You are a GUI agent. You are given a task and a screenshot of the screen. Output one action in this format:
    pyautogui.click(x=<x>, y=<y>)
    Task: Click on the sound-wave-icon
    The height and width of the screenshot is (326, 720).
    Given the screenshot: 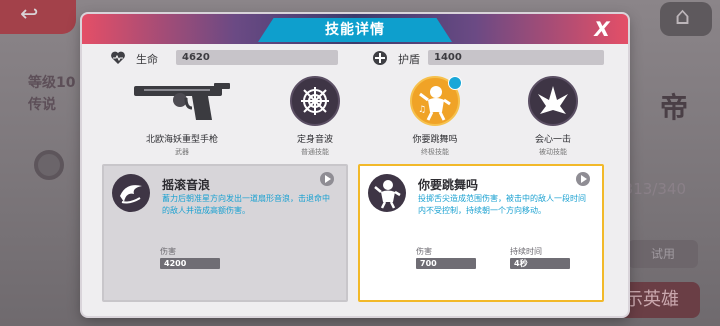 What is the action you would take?
    pyautogui.click(x=131, y=193)
    